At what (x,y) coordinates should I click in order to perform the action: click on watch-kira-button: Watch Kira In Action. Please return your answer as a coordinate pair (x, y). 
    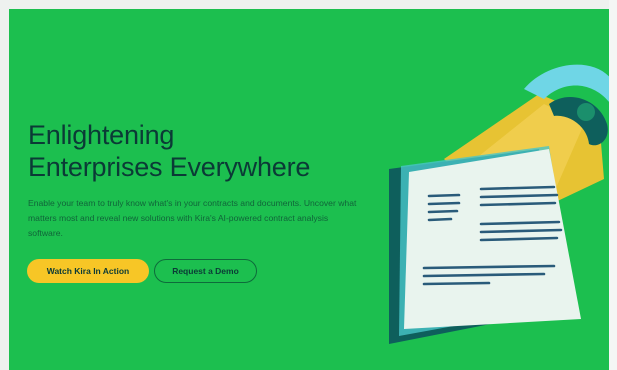
    Looking at the image, I should click on (88, 271).